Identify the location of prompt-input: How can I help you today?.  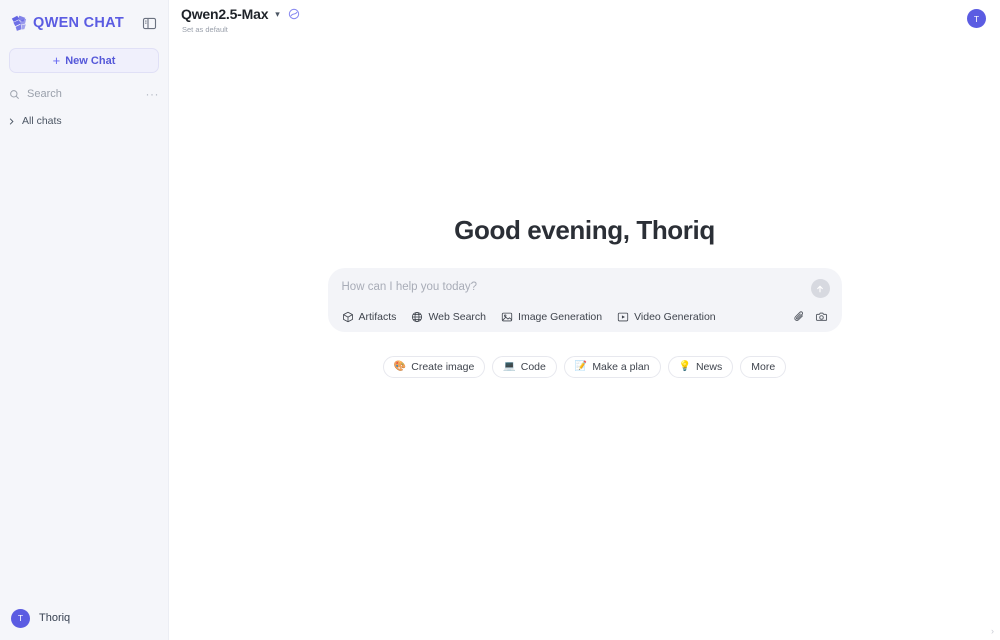
(585, 289).